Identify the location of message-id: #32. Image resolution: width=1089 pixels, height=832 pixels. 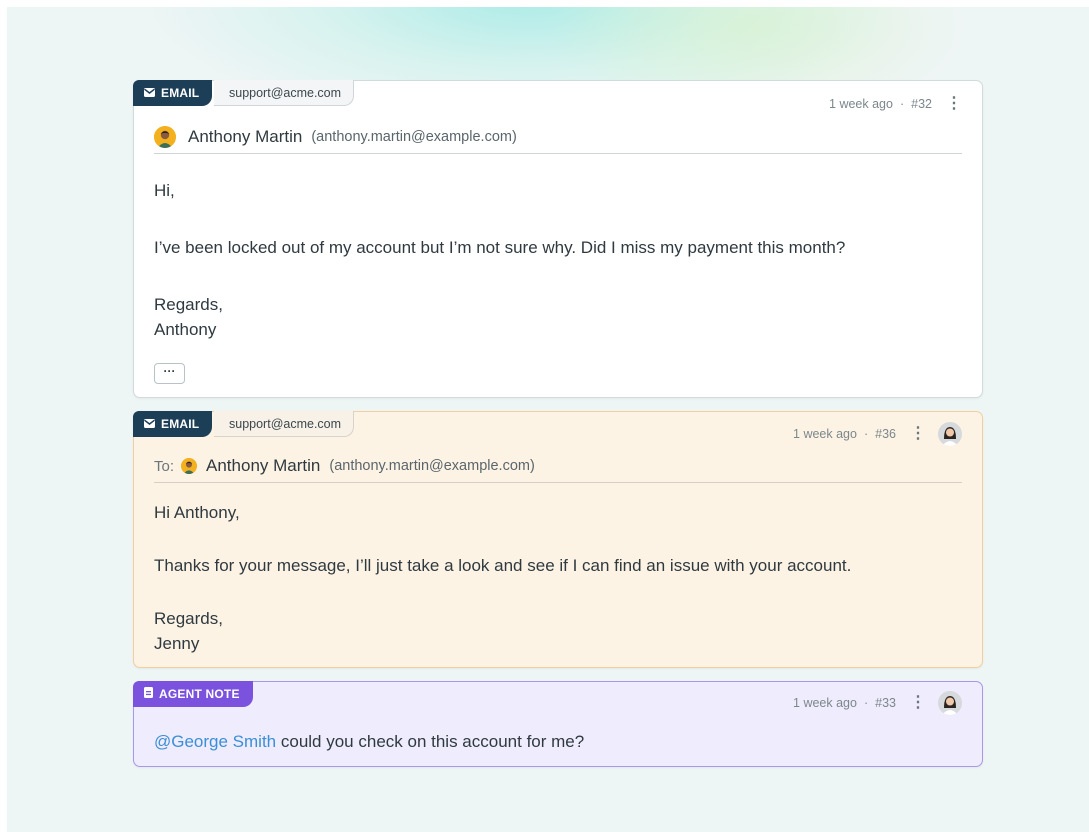
(921, 104).